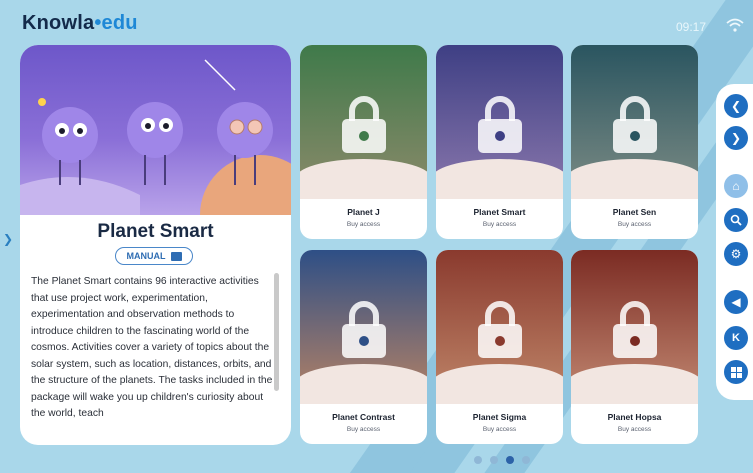  I want to click on wifi-icon, so click(735, 25).